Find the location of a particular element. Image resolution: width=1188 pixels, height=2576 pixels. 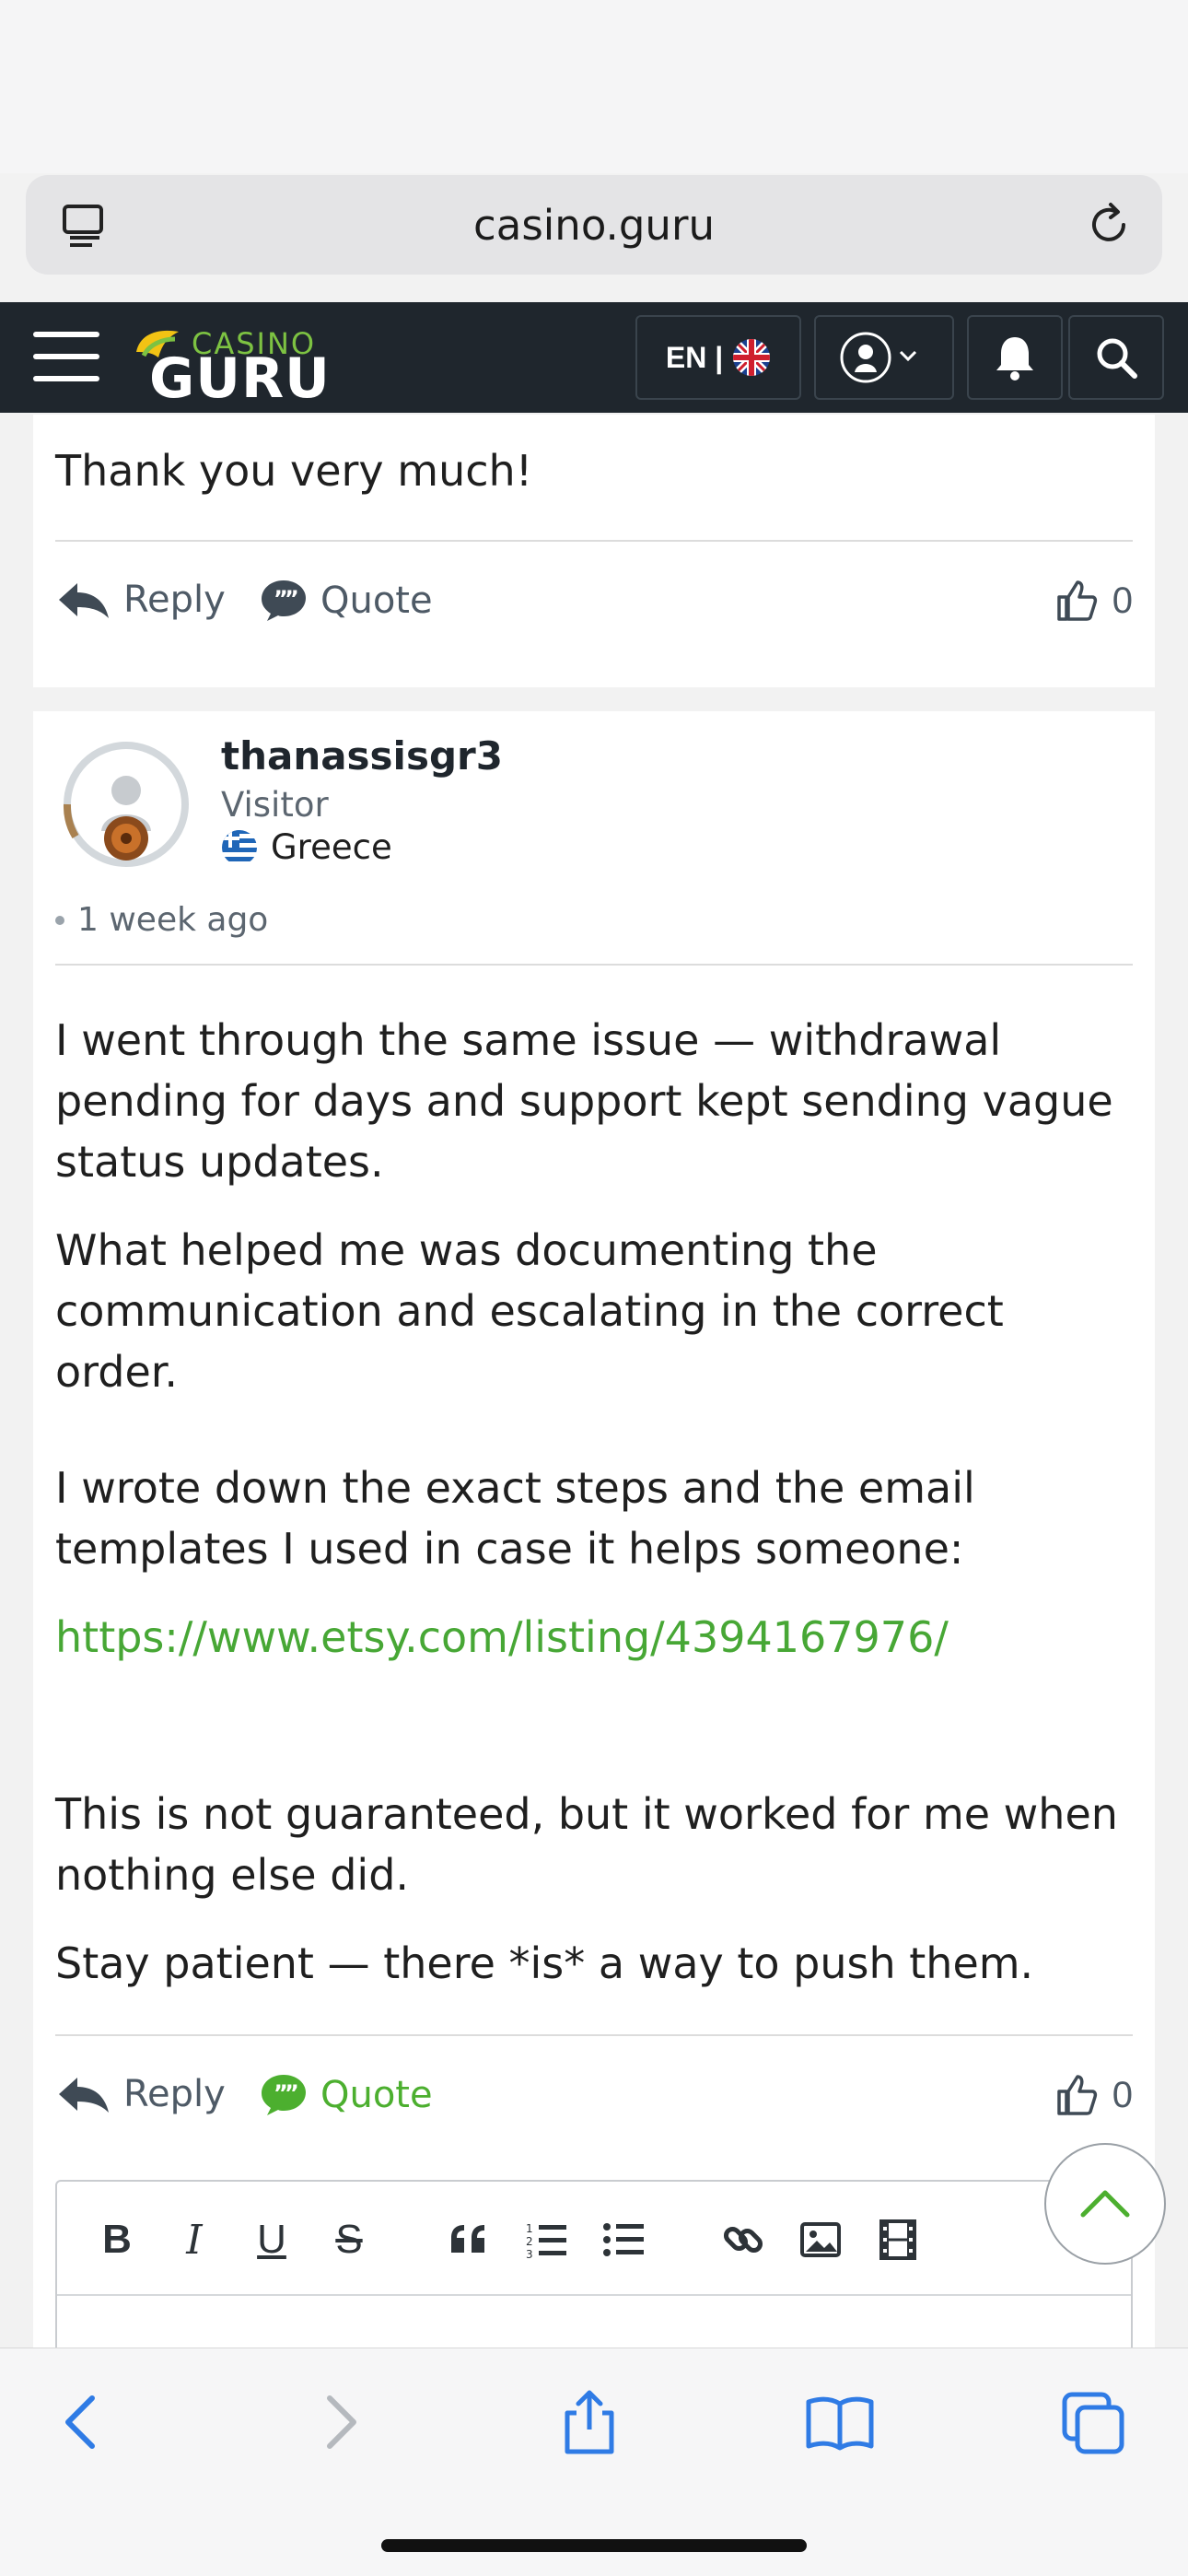

link-button is located at coordinates (743, 2240).